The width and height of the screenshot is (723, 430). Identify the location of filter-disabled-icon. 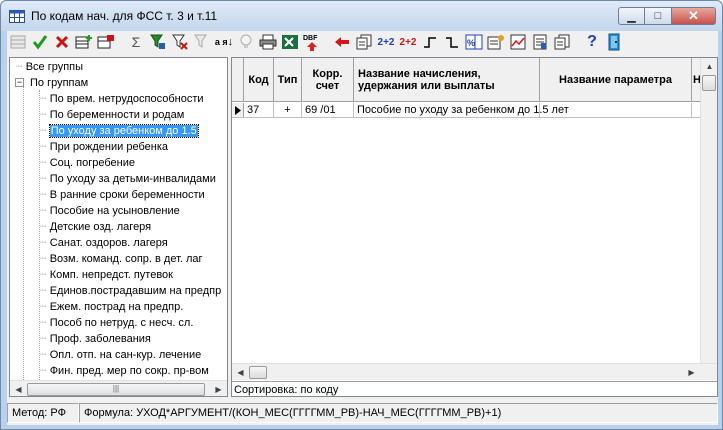
(200, 41).